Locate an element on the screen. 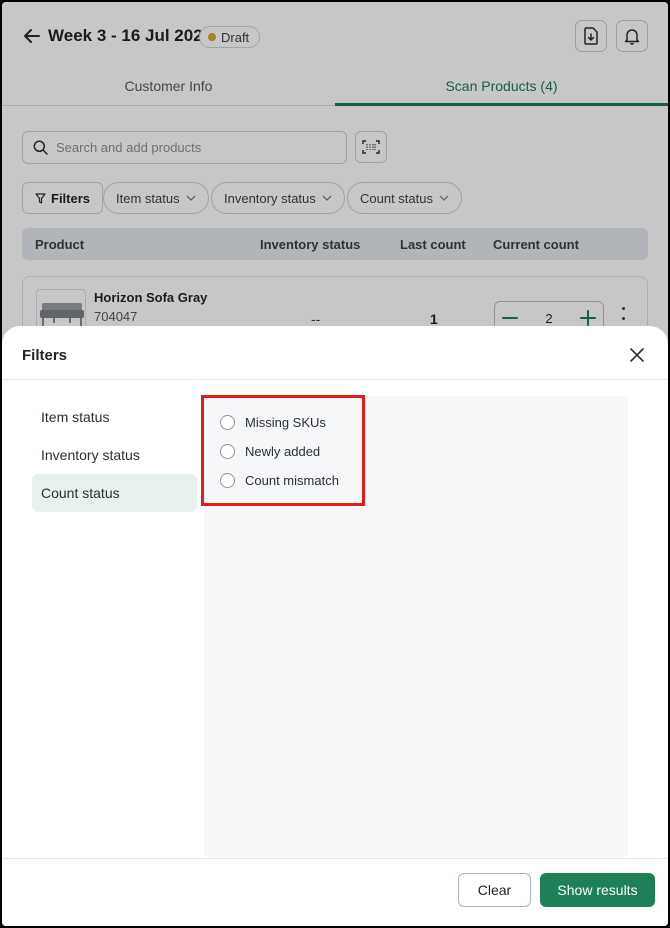 The width and height of the screenshot is (670, 928). close-button is located at coordinates (637, 355).